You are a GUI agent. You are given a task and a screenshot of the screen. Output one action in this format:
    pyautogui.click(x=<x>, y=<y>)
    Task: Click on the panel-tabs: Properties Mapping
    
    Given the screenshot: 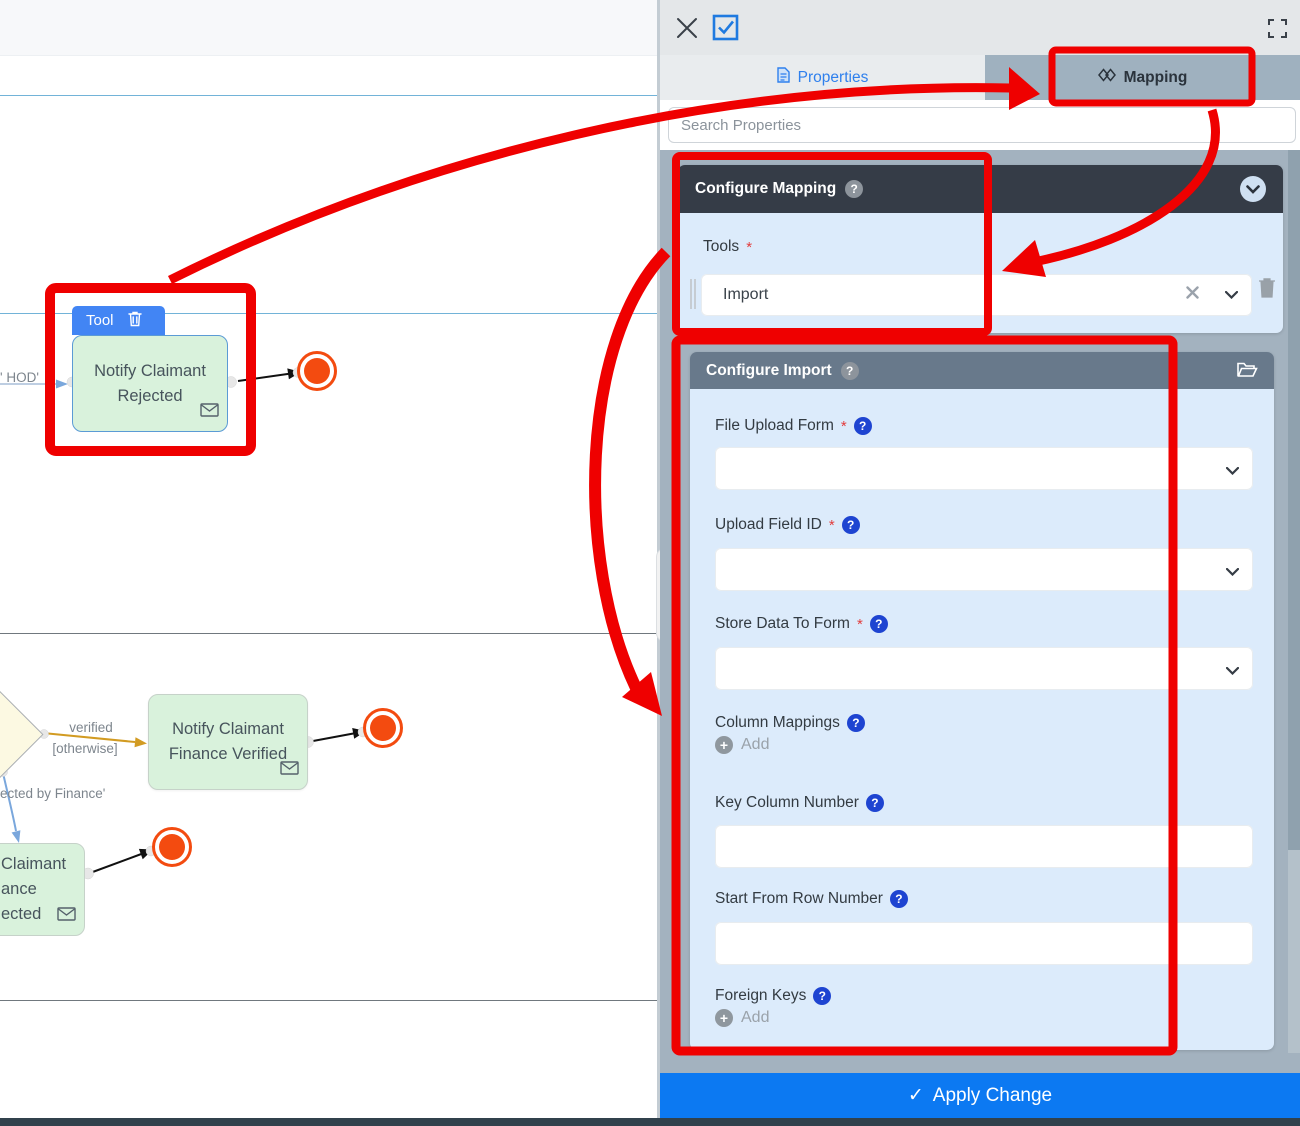 What is the action you would take?
    pyautogui.click(x=980, y=77)
    